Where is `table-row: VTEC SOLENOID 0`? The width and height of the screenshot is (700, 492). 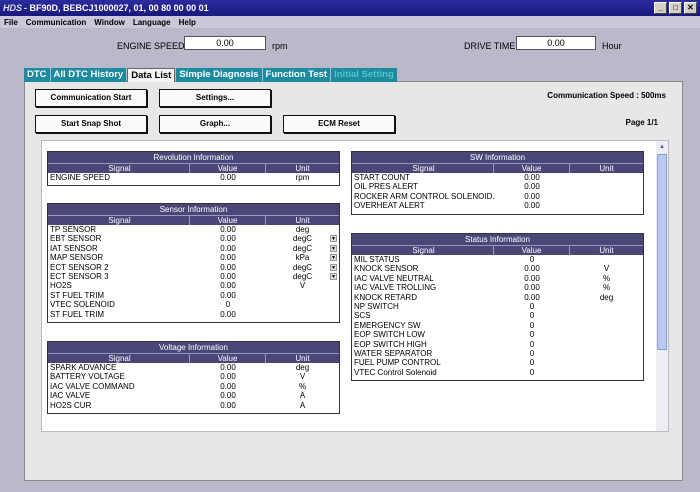 table-row: VTEC SOLENOID 0 is located at coordinates (193, 304).